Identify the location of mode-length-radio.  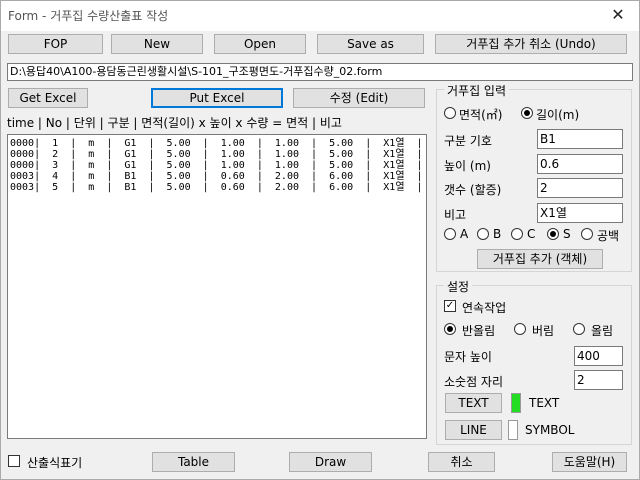
(527, 113).